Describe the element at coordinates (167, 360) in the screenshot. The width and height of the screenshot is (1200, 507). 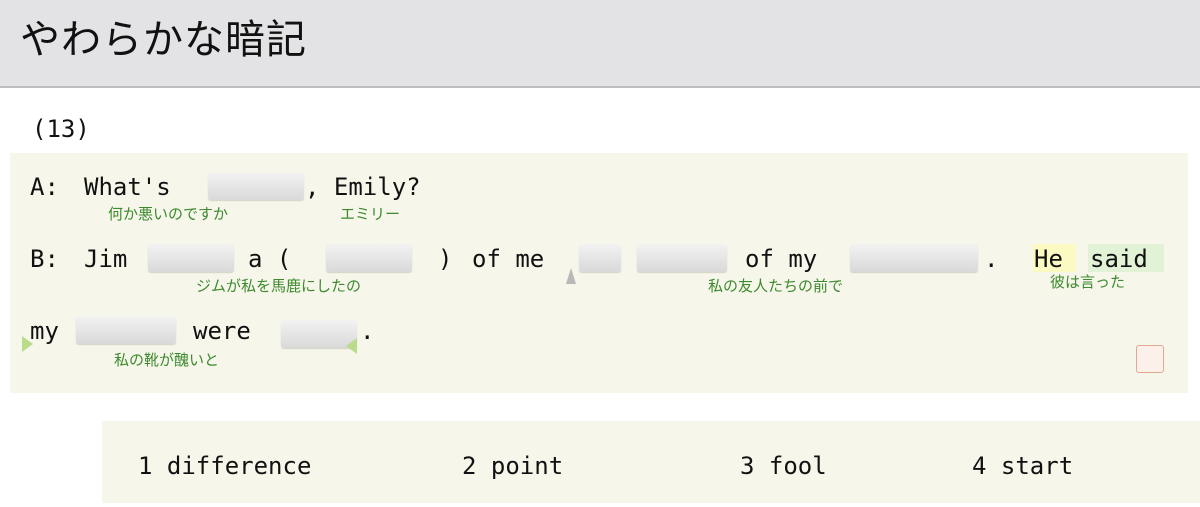
I see `gloss-c1: 私の靴が醜いと` at that location.